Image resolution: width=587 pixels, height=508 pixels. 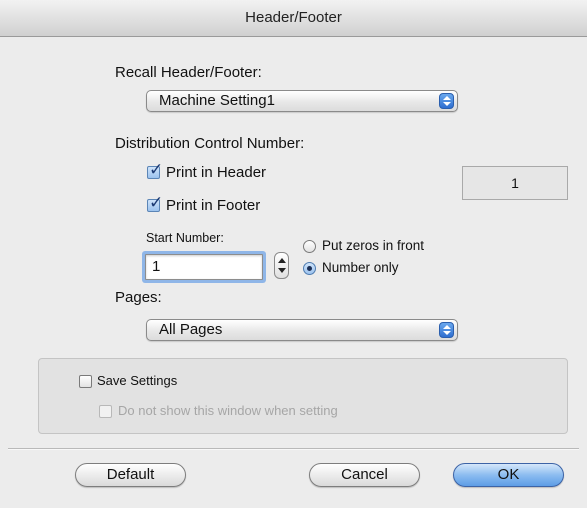 What do you see at coordinates (85, 381) in the screenshot?
I see `save-settings-checkbox` at bounding box center [85, 381].